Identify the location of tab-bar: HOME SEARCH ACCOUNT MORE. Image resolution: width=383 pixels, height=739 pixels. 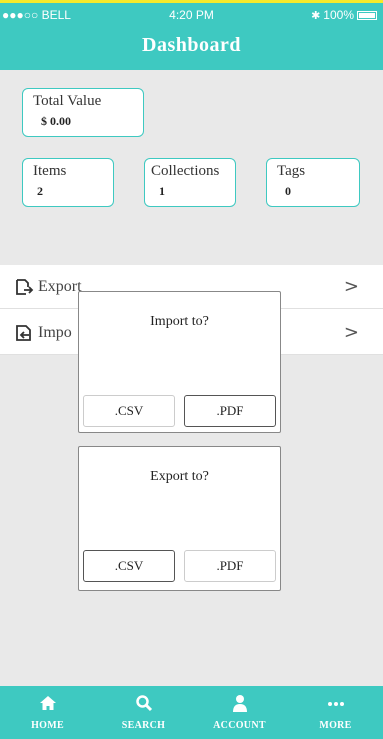
(191, 712).